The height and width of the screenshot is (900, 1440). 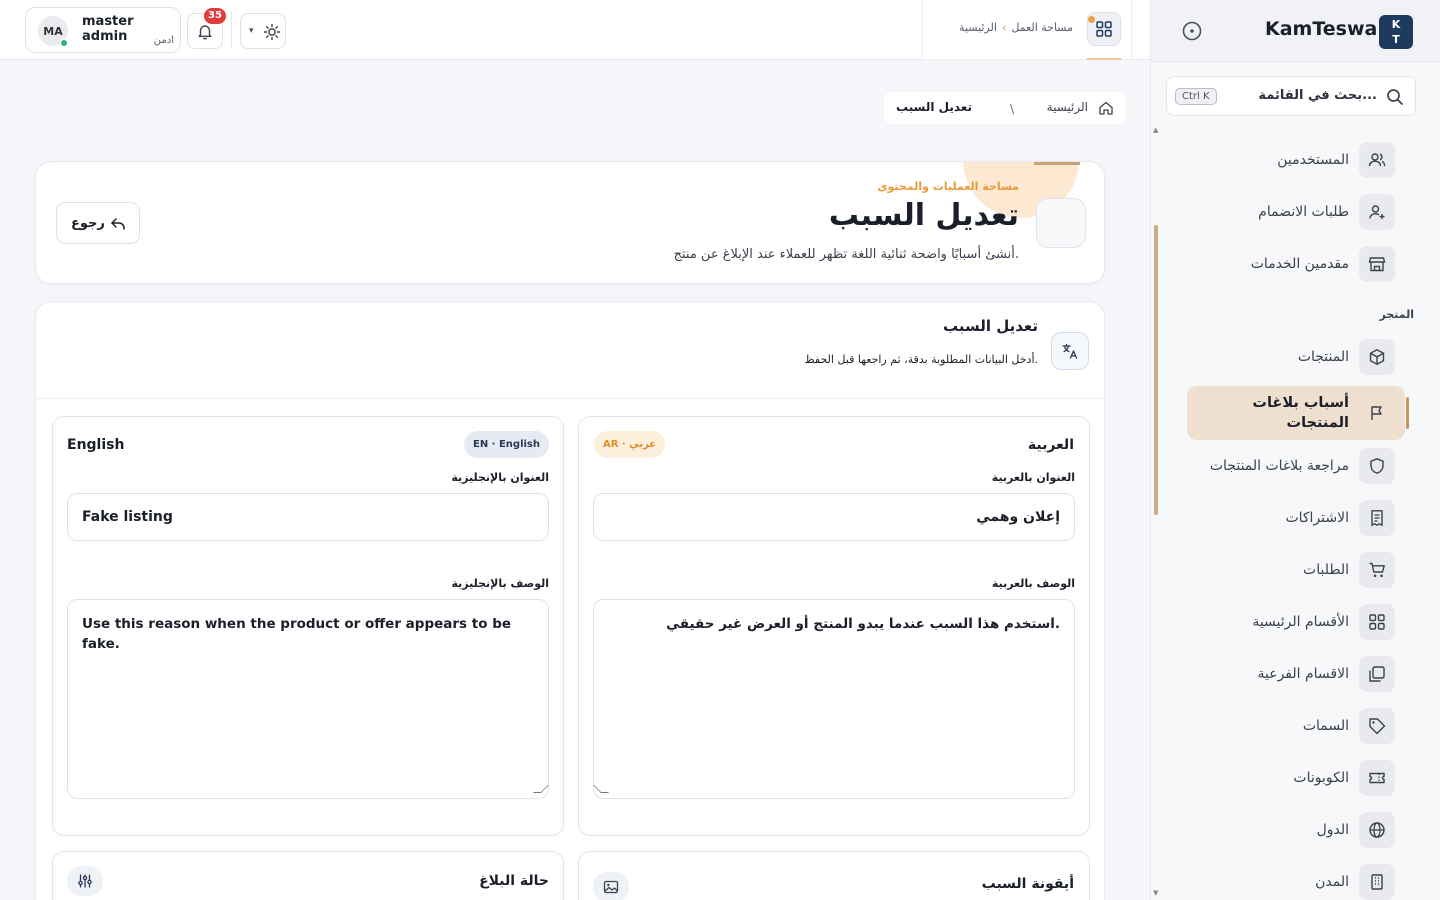 I want to click on tag-icon, so click(x=1377, y=726).